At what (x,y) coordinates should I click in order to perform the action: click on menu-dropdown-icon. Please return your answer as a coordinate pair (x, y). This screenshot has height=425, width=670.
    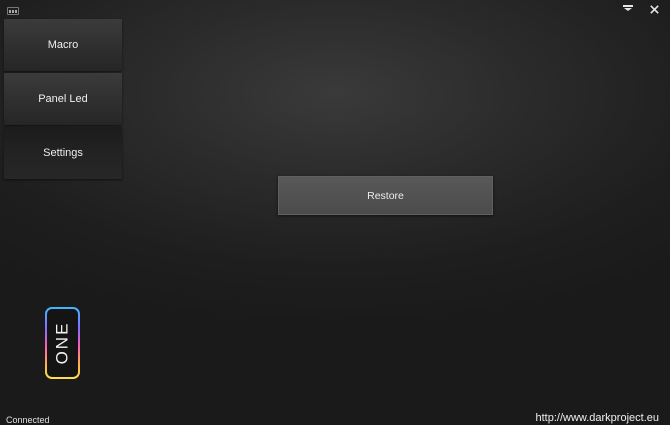
    Looking at the image, I should click on (628, 9).